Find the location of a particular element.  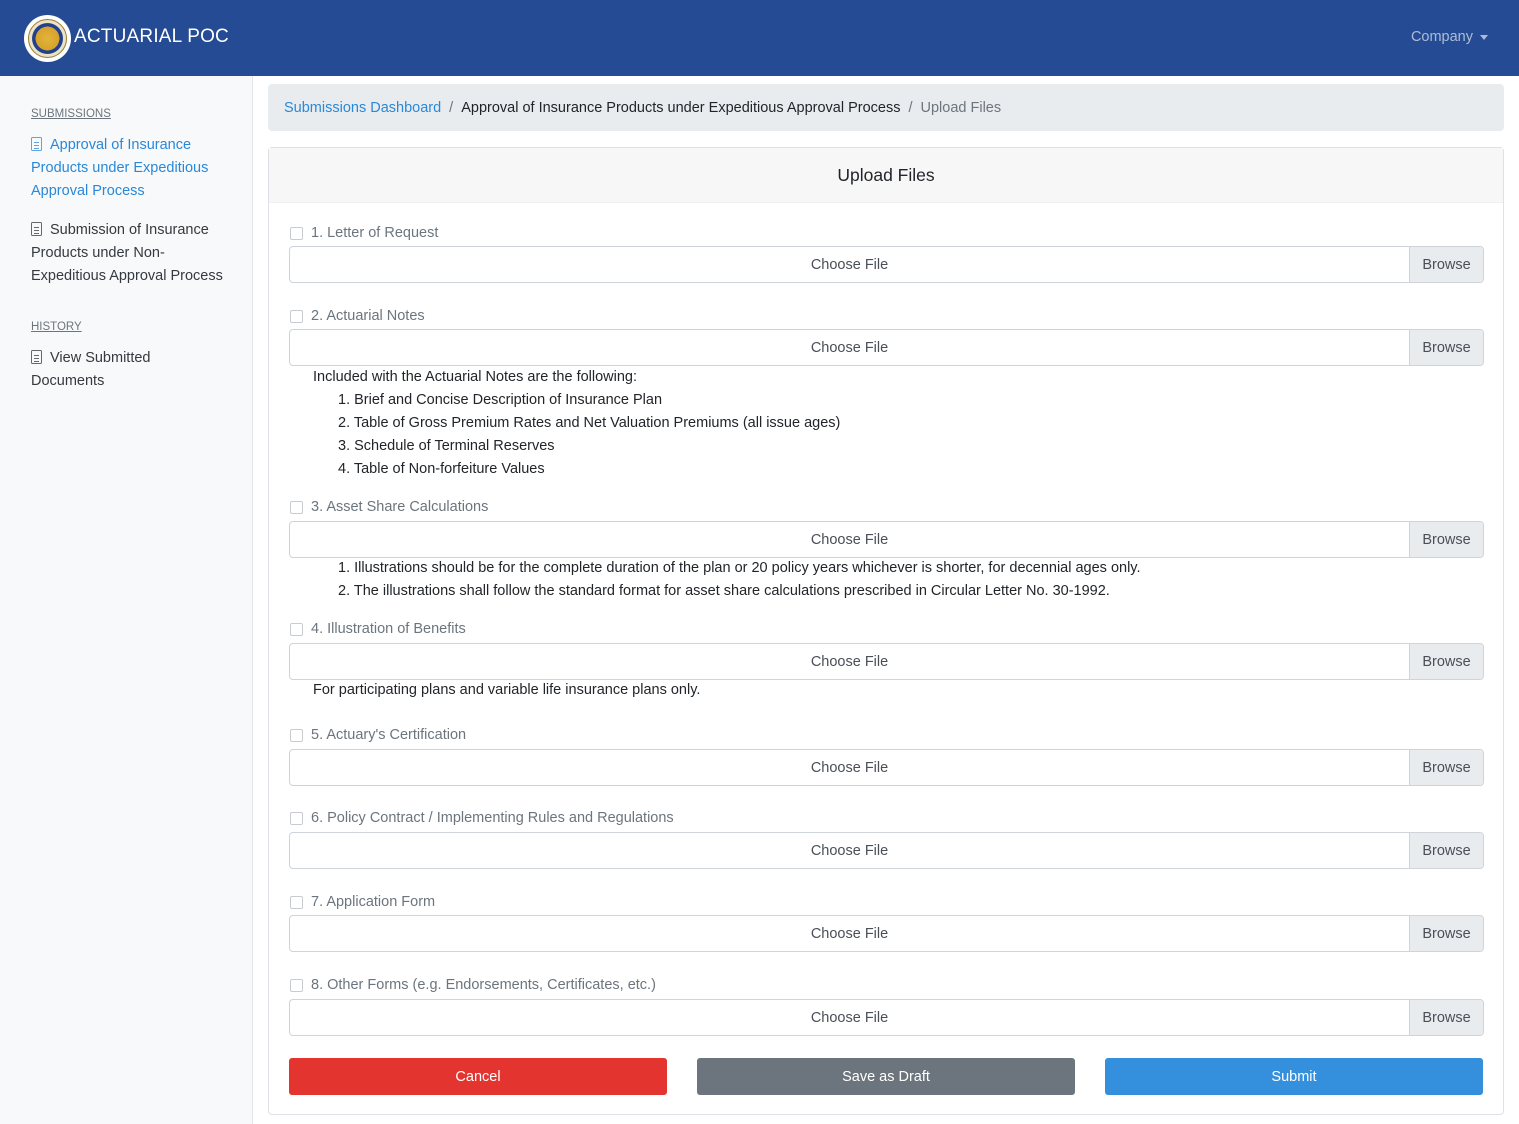

agency-seal-logo is located at coordinates (47, 38).